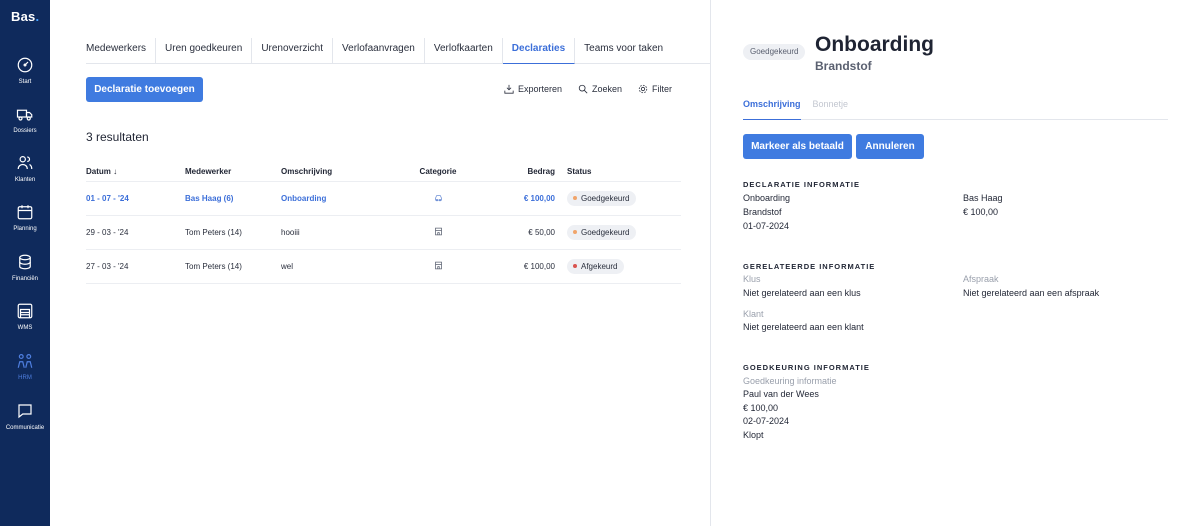 The image size is (1200, 526). I want to click on cell-date: 01 - 07 - '24, so click(135, 198).